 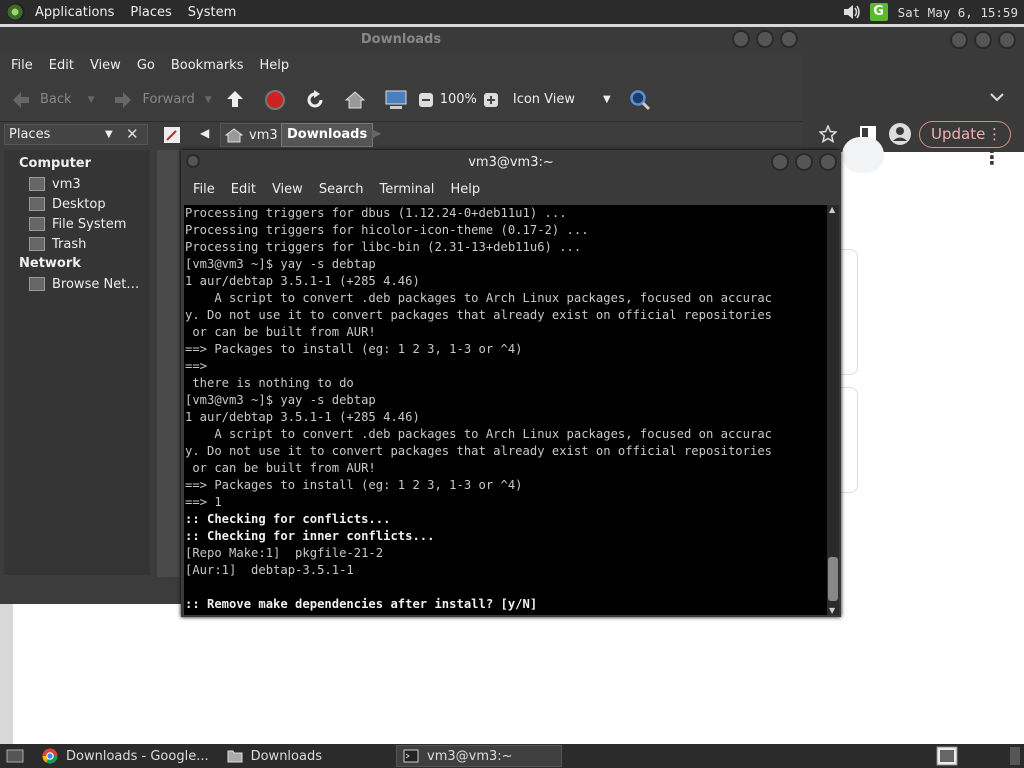 I want to click on menu-dots-icon: ⋮, so click(x=992, y=157).